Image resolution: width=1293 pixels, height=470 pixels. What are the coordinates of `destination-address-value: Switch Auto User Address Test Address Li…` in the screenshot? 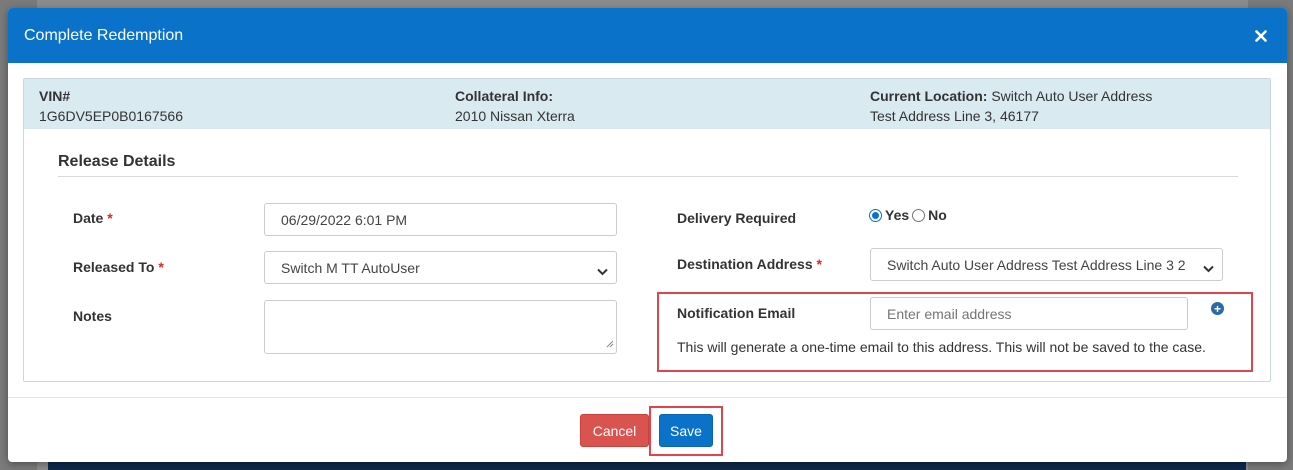 It's located at (1036, 264).